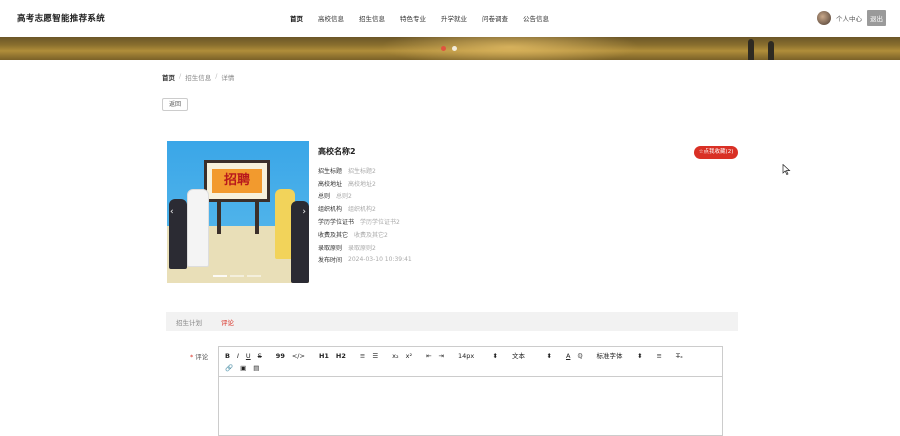 The image size is (900, 436). I want to click on field-row: 高校地址 高校地址2, so click(365, 183).